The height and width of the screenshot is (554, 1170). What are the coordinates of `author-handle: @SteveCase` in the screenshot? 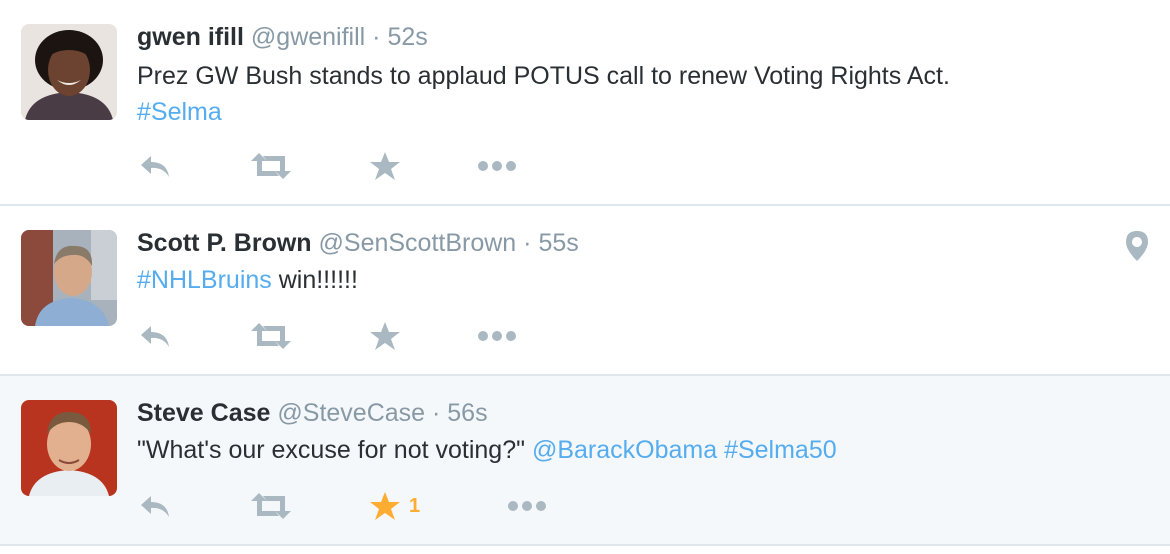 It's located at (351, 413).